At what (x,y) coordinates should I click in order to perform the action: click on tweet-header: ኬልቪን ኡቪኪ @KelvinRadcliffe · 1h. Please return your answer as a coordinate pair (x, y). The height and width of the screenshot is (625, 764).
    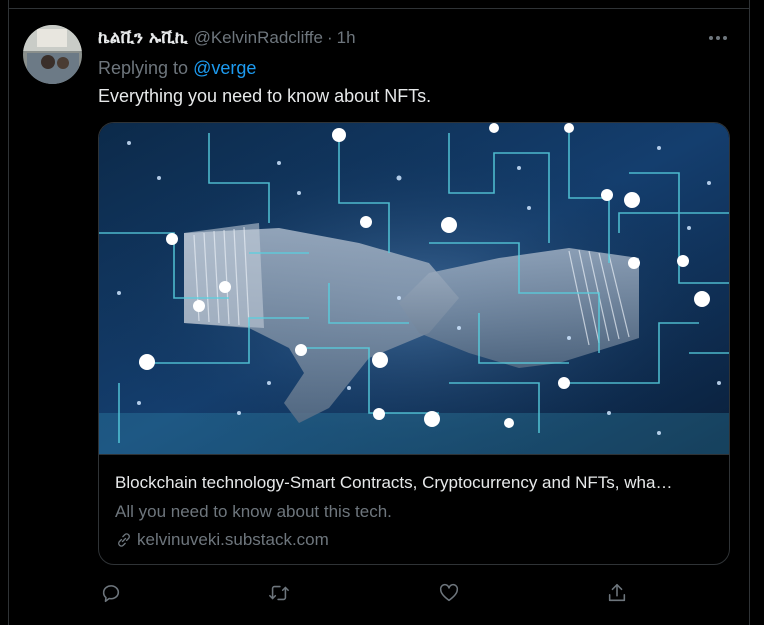
    Looking at the image, I should click on (227, 38).